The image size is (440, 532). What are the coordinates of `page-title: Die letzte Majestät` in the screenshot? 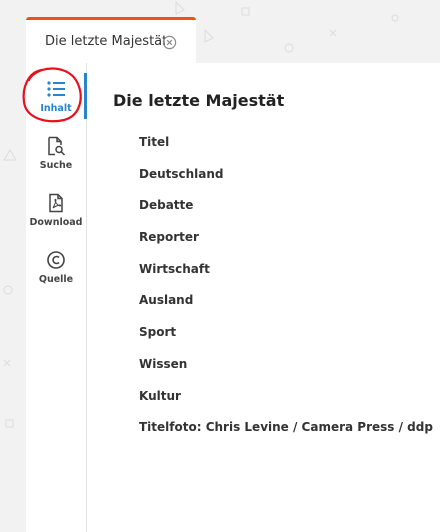 It's located at (199, 100).